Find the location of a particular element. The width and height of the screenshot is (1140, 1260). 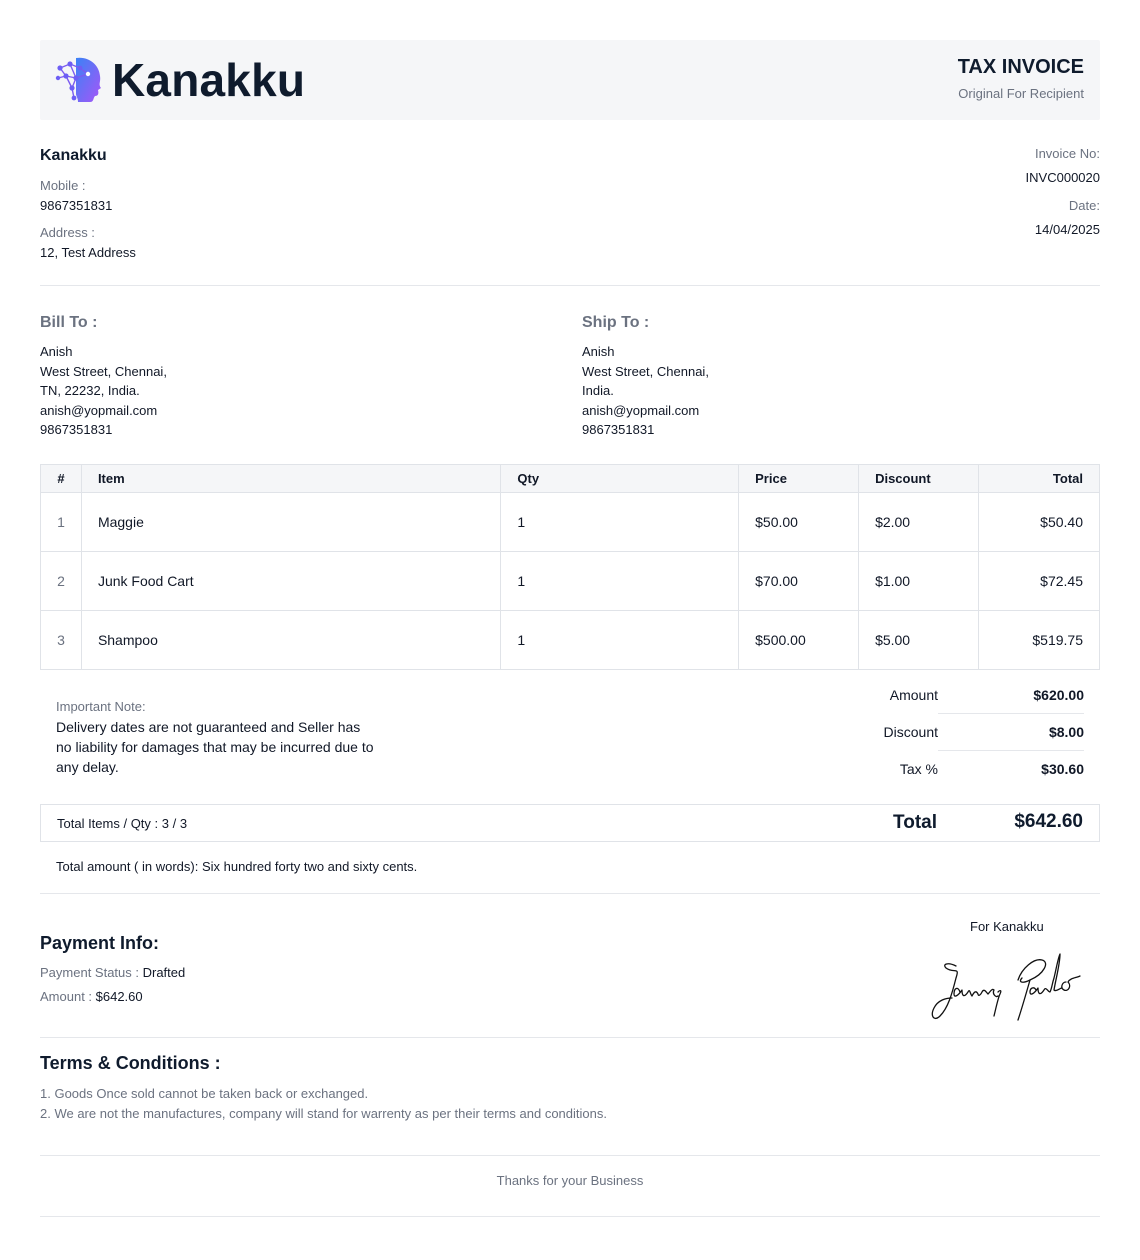

invoice-number-label: Invoice No: is located at coordinates (1067, 153).